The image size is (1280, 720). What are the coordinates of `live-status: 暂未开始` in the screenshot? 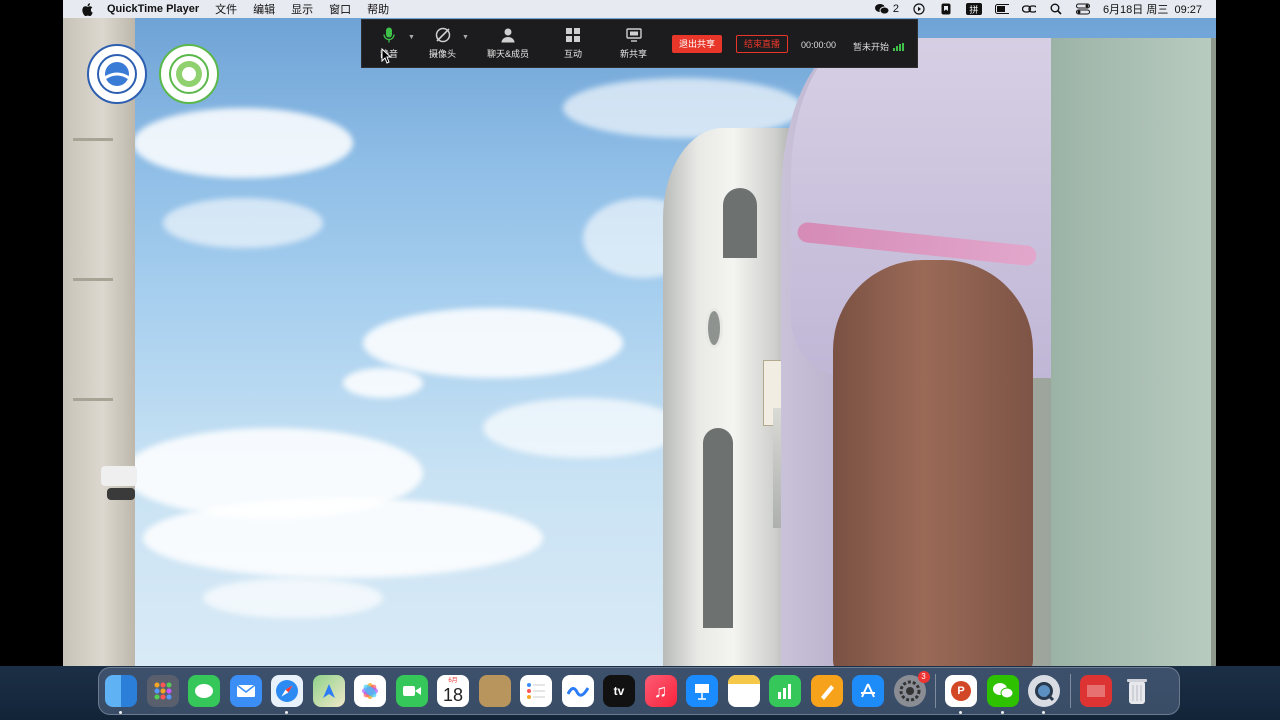 It's located at (879, 46).